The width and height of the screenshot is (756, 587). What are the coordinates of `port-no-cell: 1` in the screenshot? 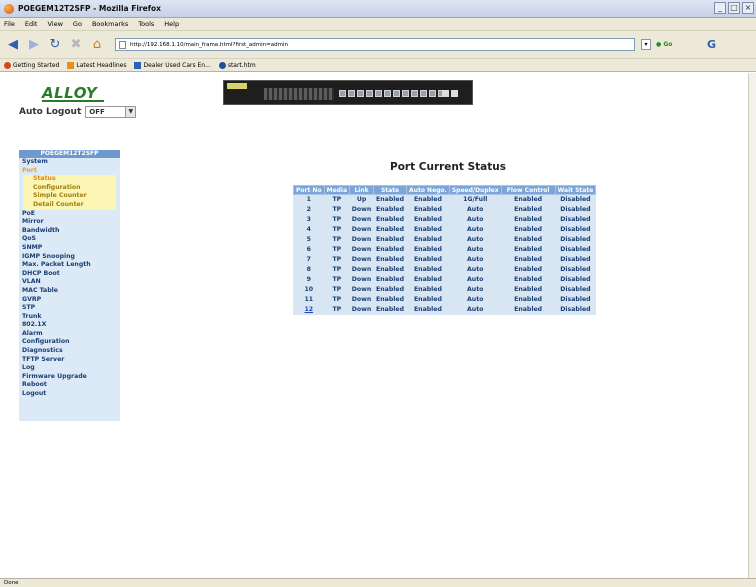 It's located at (308, 200).